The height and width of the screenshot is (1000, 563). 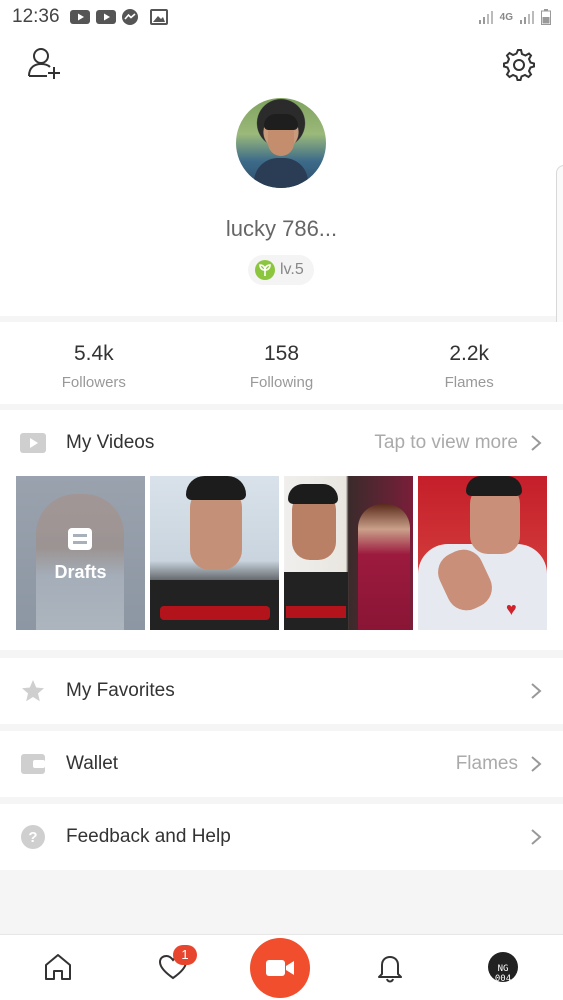 What do you see at coordinates (281, 382) in the screenshot?
I see `stat-label: Following` at bounding box center [281, 382].